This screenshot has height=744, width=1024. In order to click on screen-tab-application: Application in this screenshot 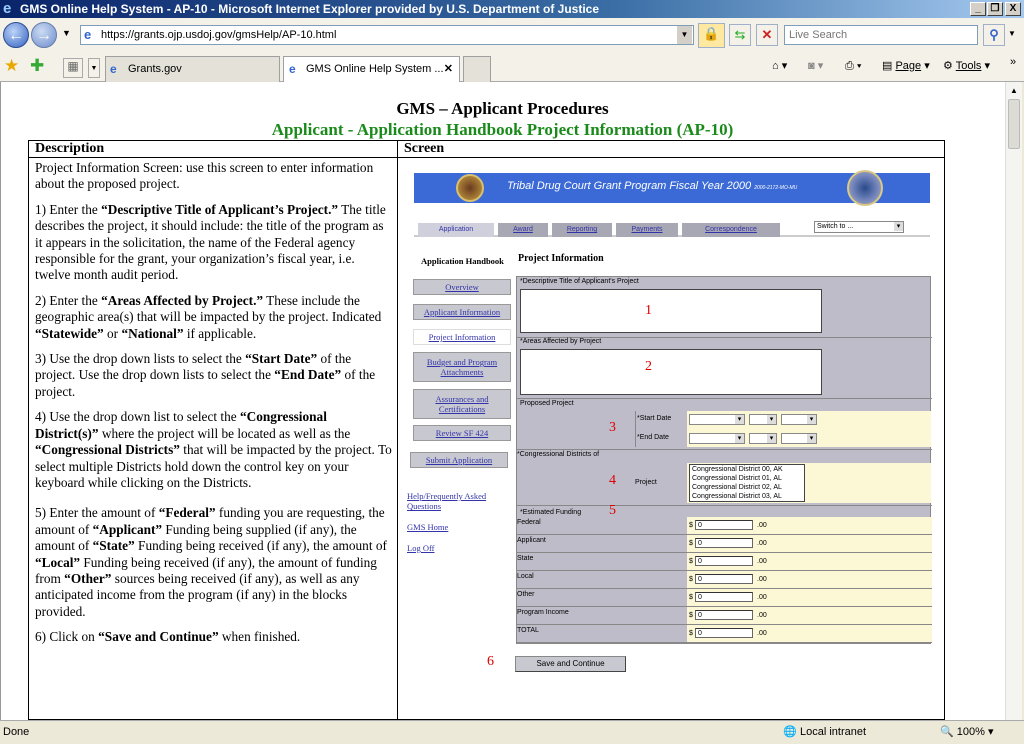, I will do `click(456, 230)`.